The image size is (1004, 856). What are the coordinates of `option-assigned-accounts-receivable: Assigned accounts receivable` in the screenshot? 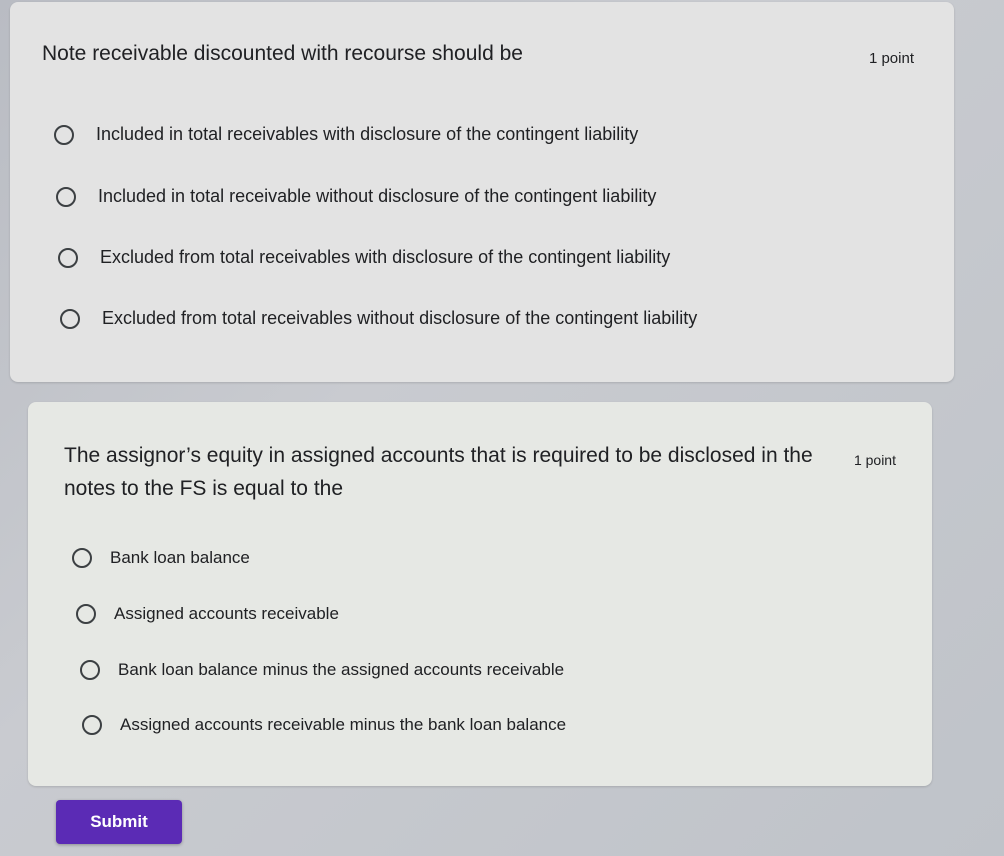 It's located at (207, 614).